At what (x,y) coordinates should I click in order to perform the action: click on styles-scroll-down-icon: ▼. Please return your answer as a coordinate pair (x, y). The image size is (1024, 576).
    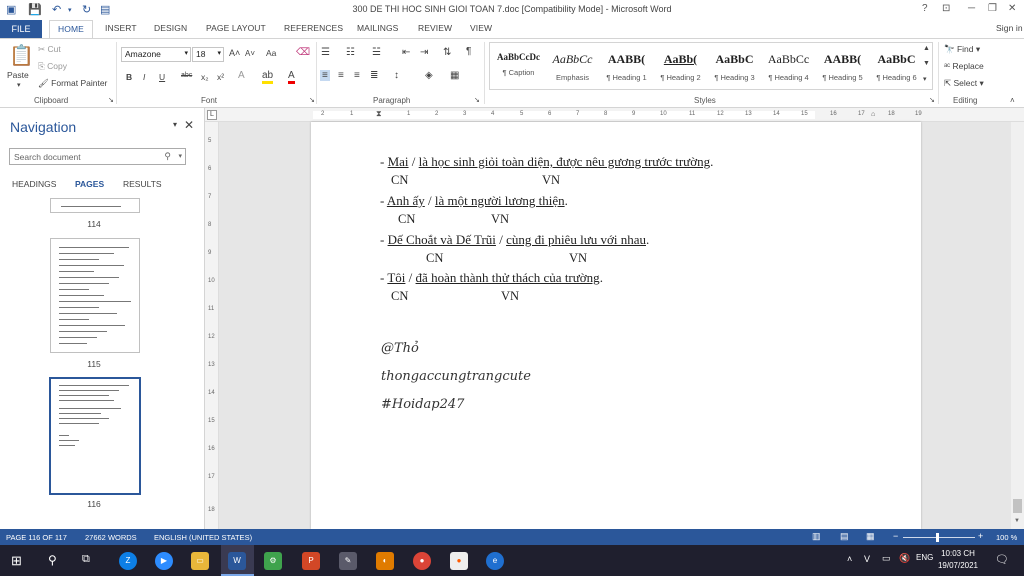
    Looking at the image, I should click on (926, 63).